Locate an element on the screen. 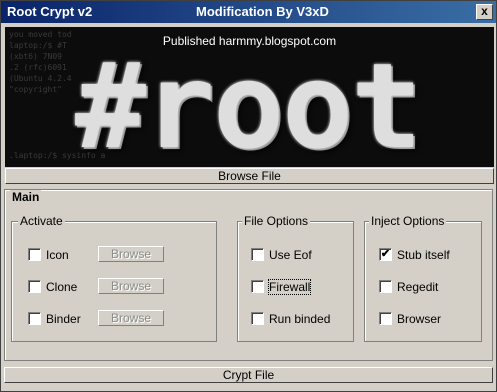  binder-label: Binder is located at coordinates (63, 319).